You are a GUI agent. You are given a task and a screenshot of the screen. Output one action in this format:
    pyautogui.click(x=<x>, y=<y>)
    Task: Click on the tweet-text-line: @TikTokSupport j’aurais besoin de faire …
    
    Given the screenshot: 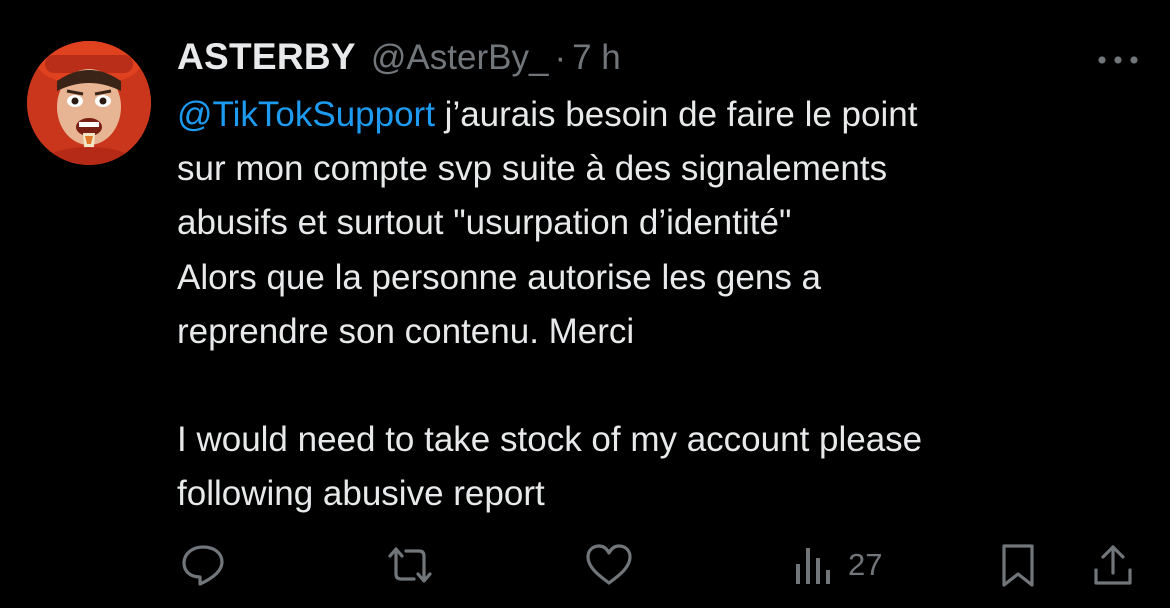 What is the action you would take?
    pyautogui.click(x=657, y=115)
    